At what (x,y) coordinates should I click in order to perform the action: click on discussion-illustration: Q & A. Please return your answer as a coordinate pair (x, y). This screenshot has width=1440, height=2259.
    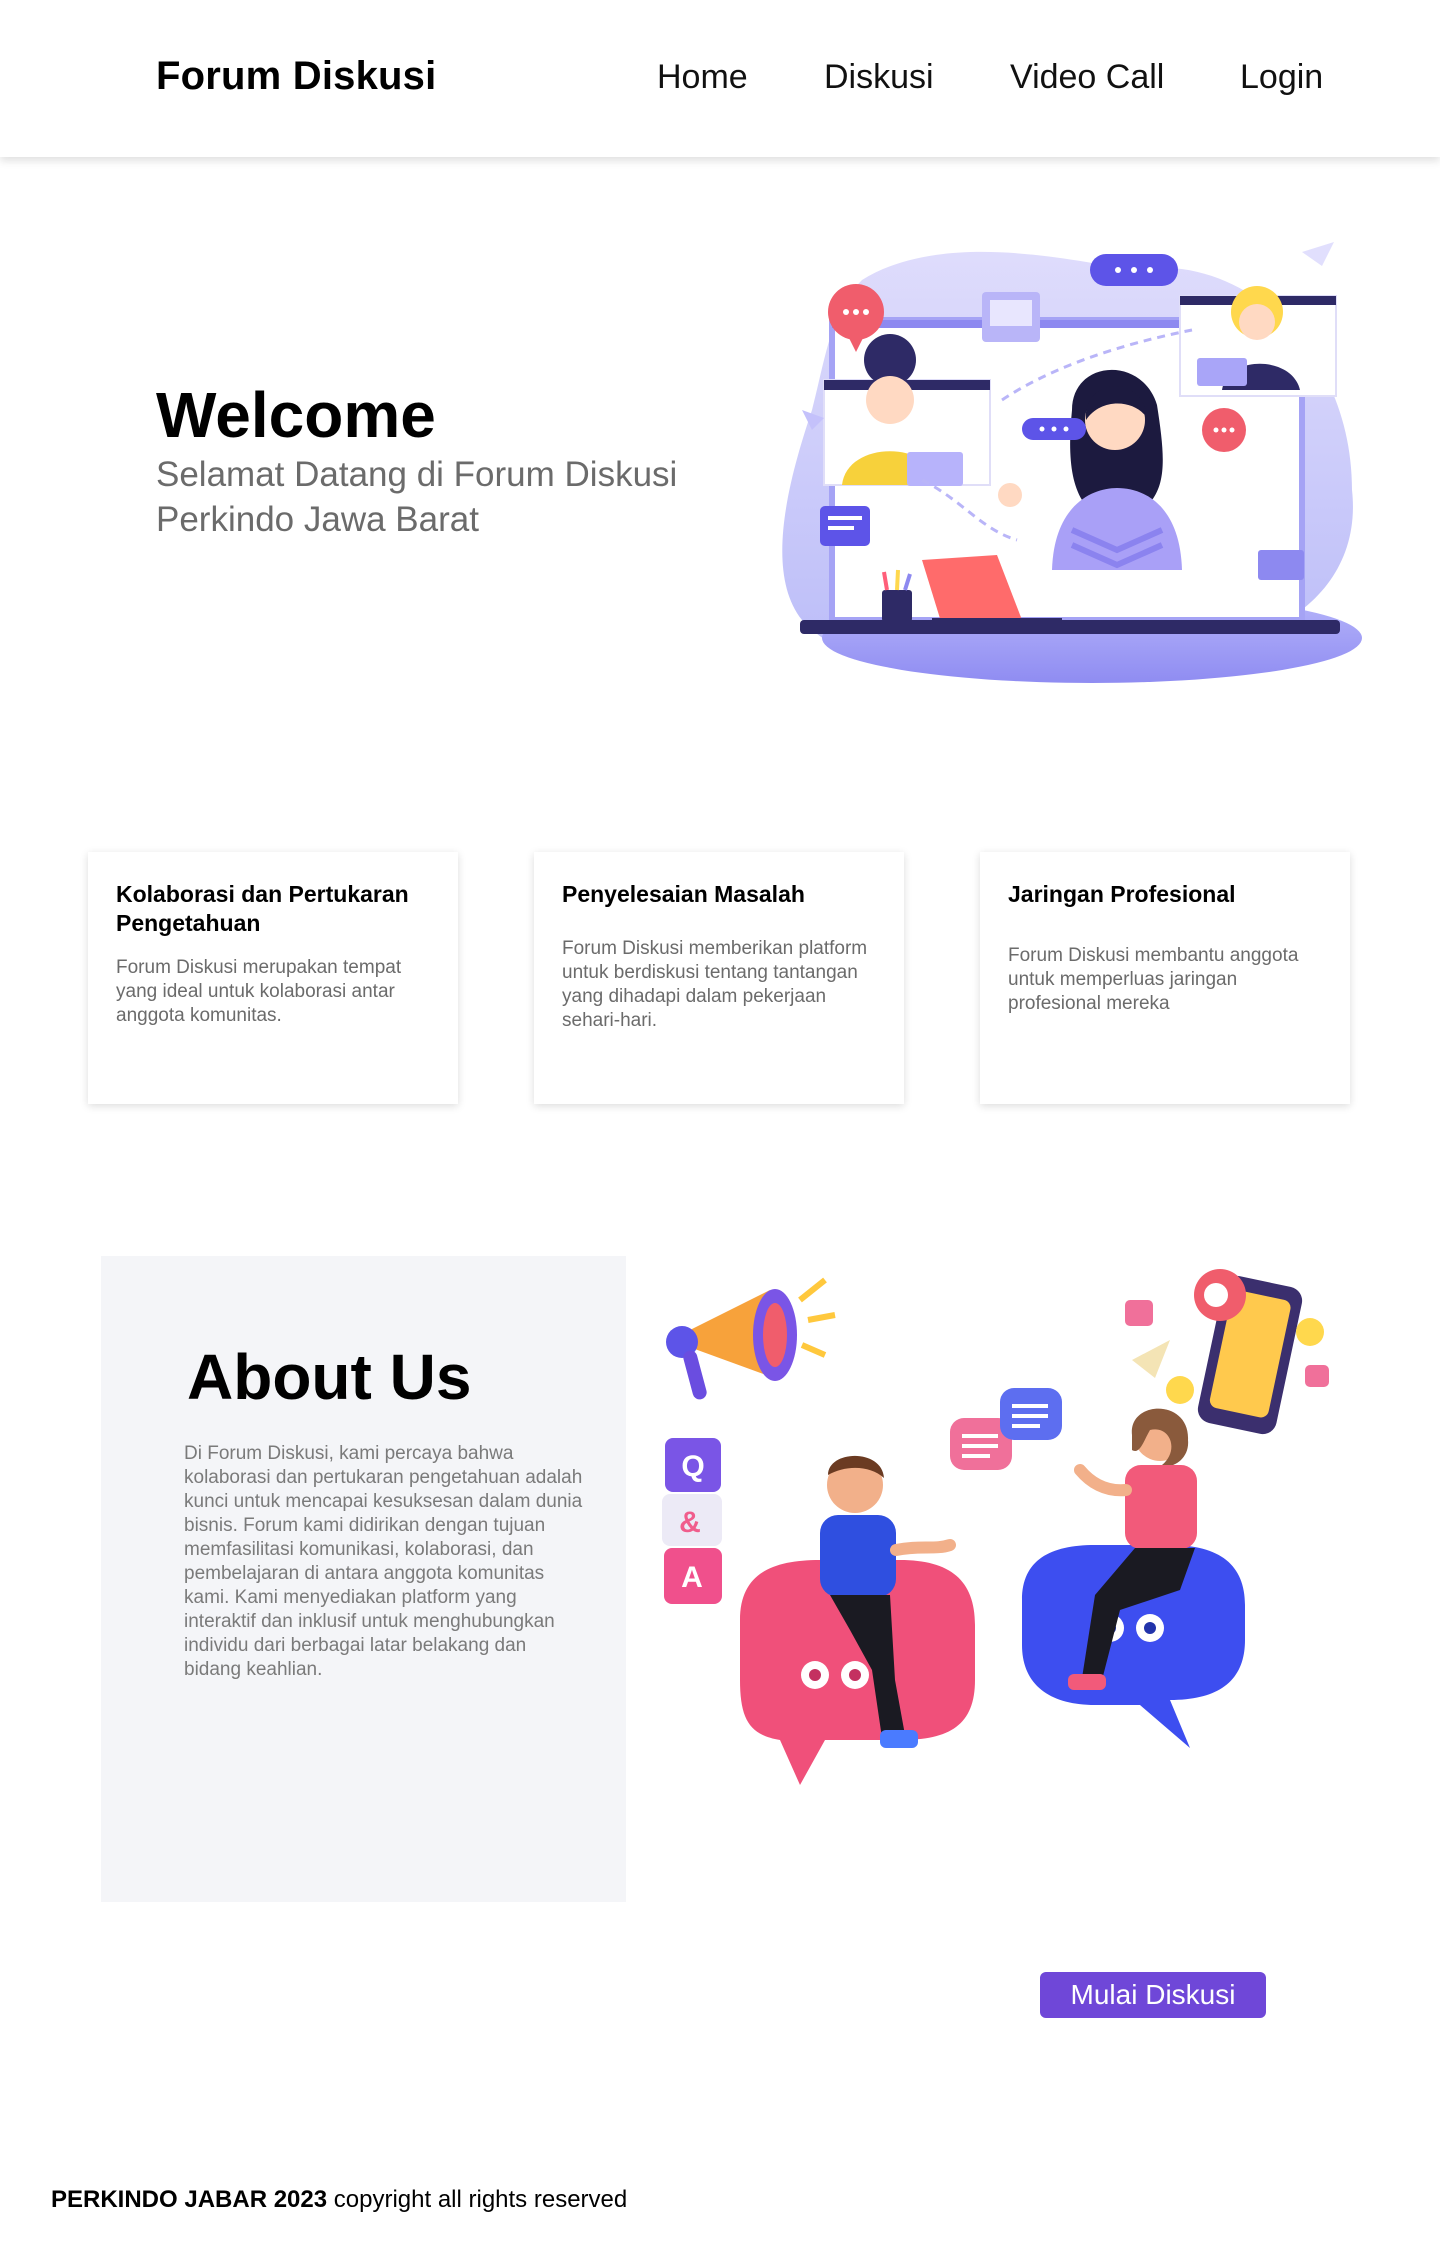
    Looking at the image, I should click on (995, 1527).